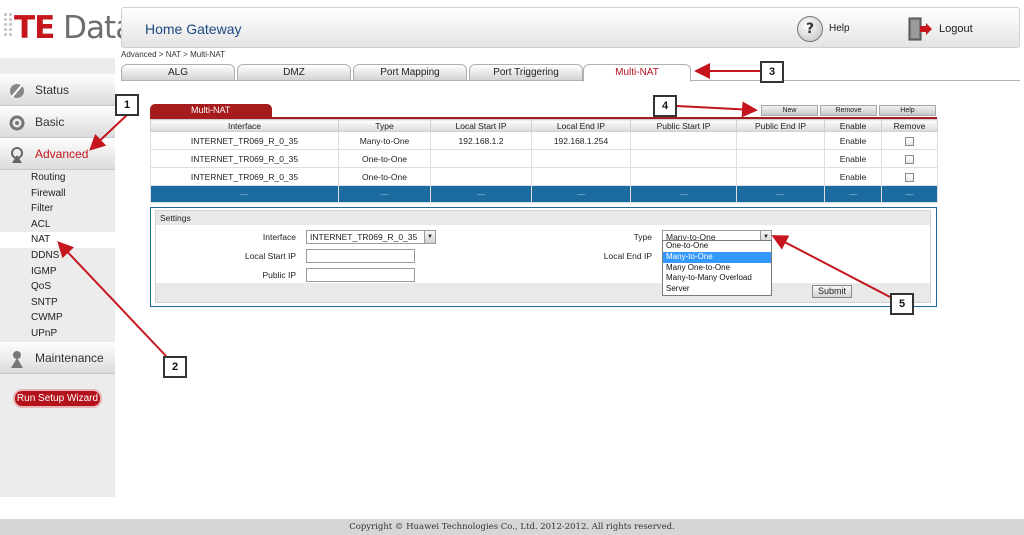  What do you see at coordinates (57, 303) in the screenshot?
I see `sub-nav-sntp: SNTP` at bounding box center [57, 303].